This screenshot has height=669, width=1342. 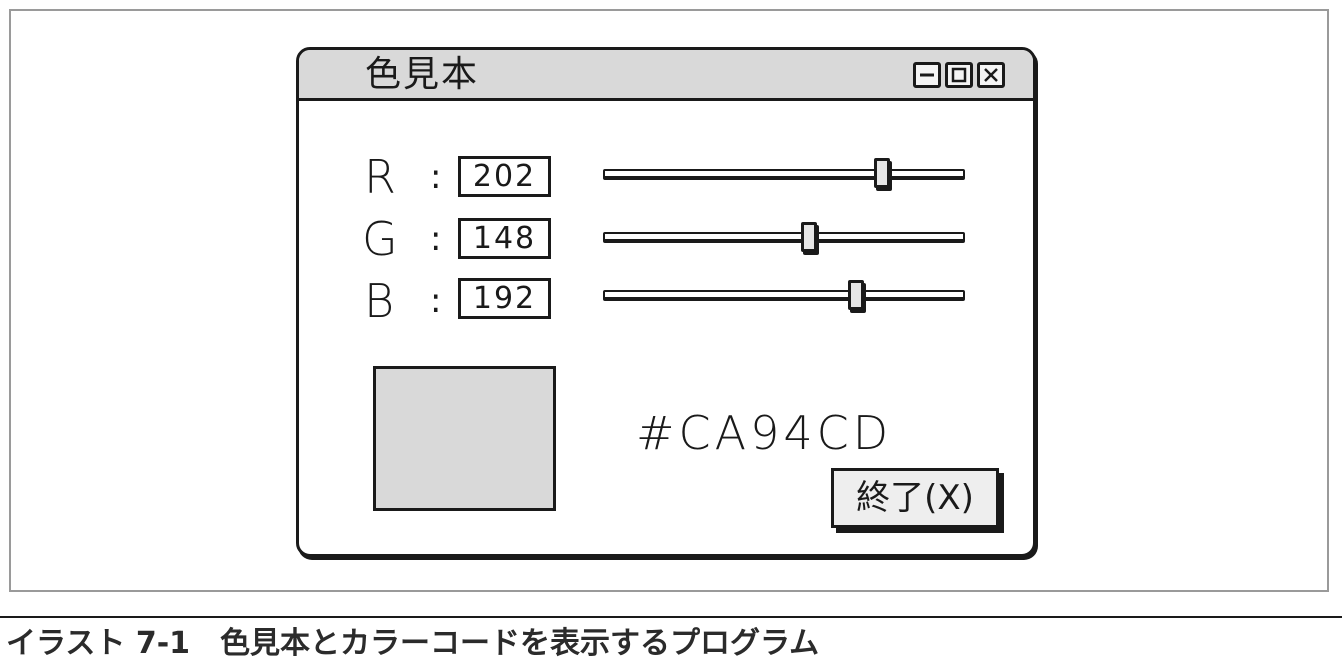 What do you see at coordinates (436, 239) in the screenshot?
I see `green-colon: :` at bounding box center [436, 239].